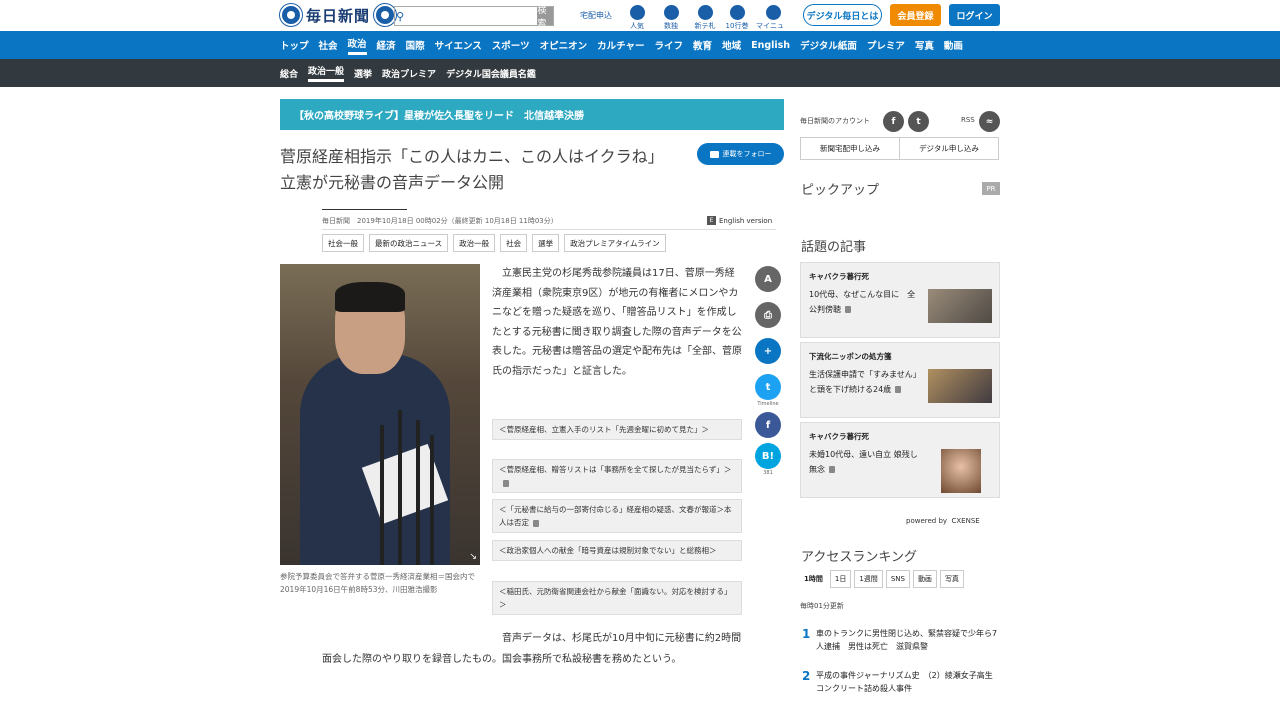 The image size is (1280, 704). I want to click on topic-text-label: 10代母、なぜこんな目に 全公判傍聴, so click(862, 302).